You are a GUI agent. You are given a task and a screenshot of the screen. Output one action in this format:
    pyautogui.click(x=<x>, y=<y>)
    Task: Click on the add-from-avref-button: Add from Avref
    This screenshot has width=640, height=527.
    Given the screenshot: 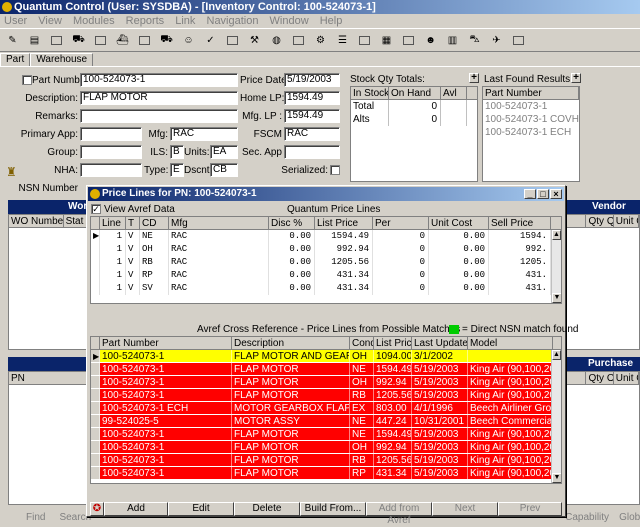 What is the action you would take?
    pyautogui.click(x=399, y=514)
    